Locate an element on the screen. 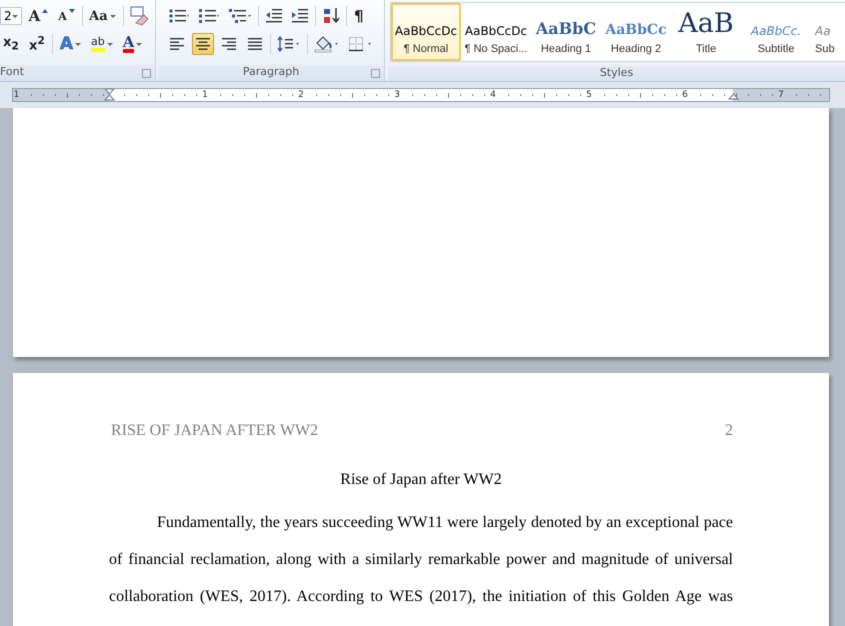 The width and height of the screenshot is (845, 626). superscript-button: x$^{2}$ is located at coordinates (37, 44).